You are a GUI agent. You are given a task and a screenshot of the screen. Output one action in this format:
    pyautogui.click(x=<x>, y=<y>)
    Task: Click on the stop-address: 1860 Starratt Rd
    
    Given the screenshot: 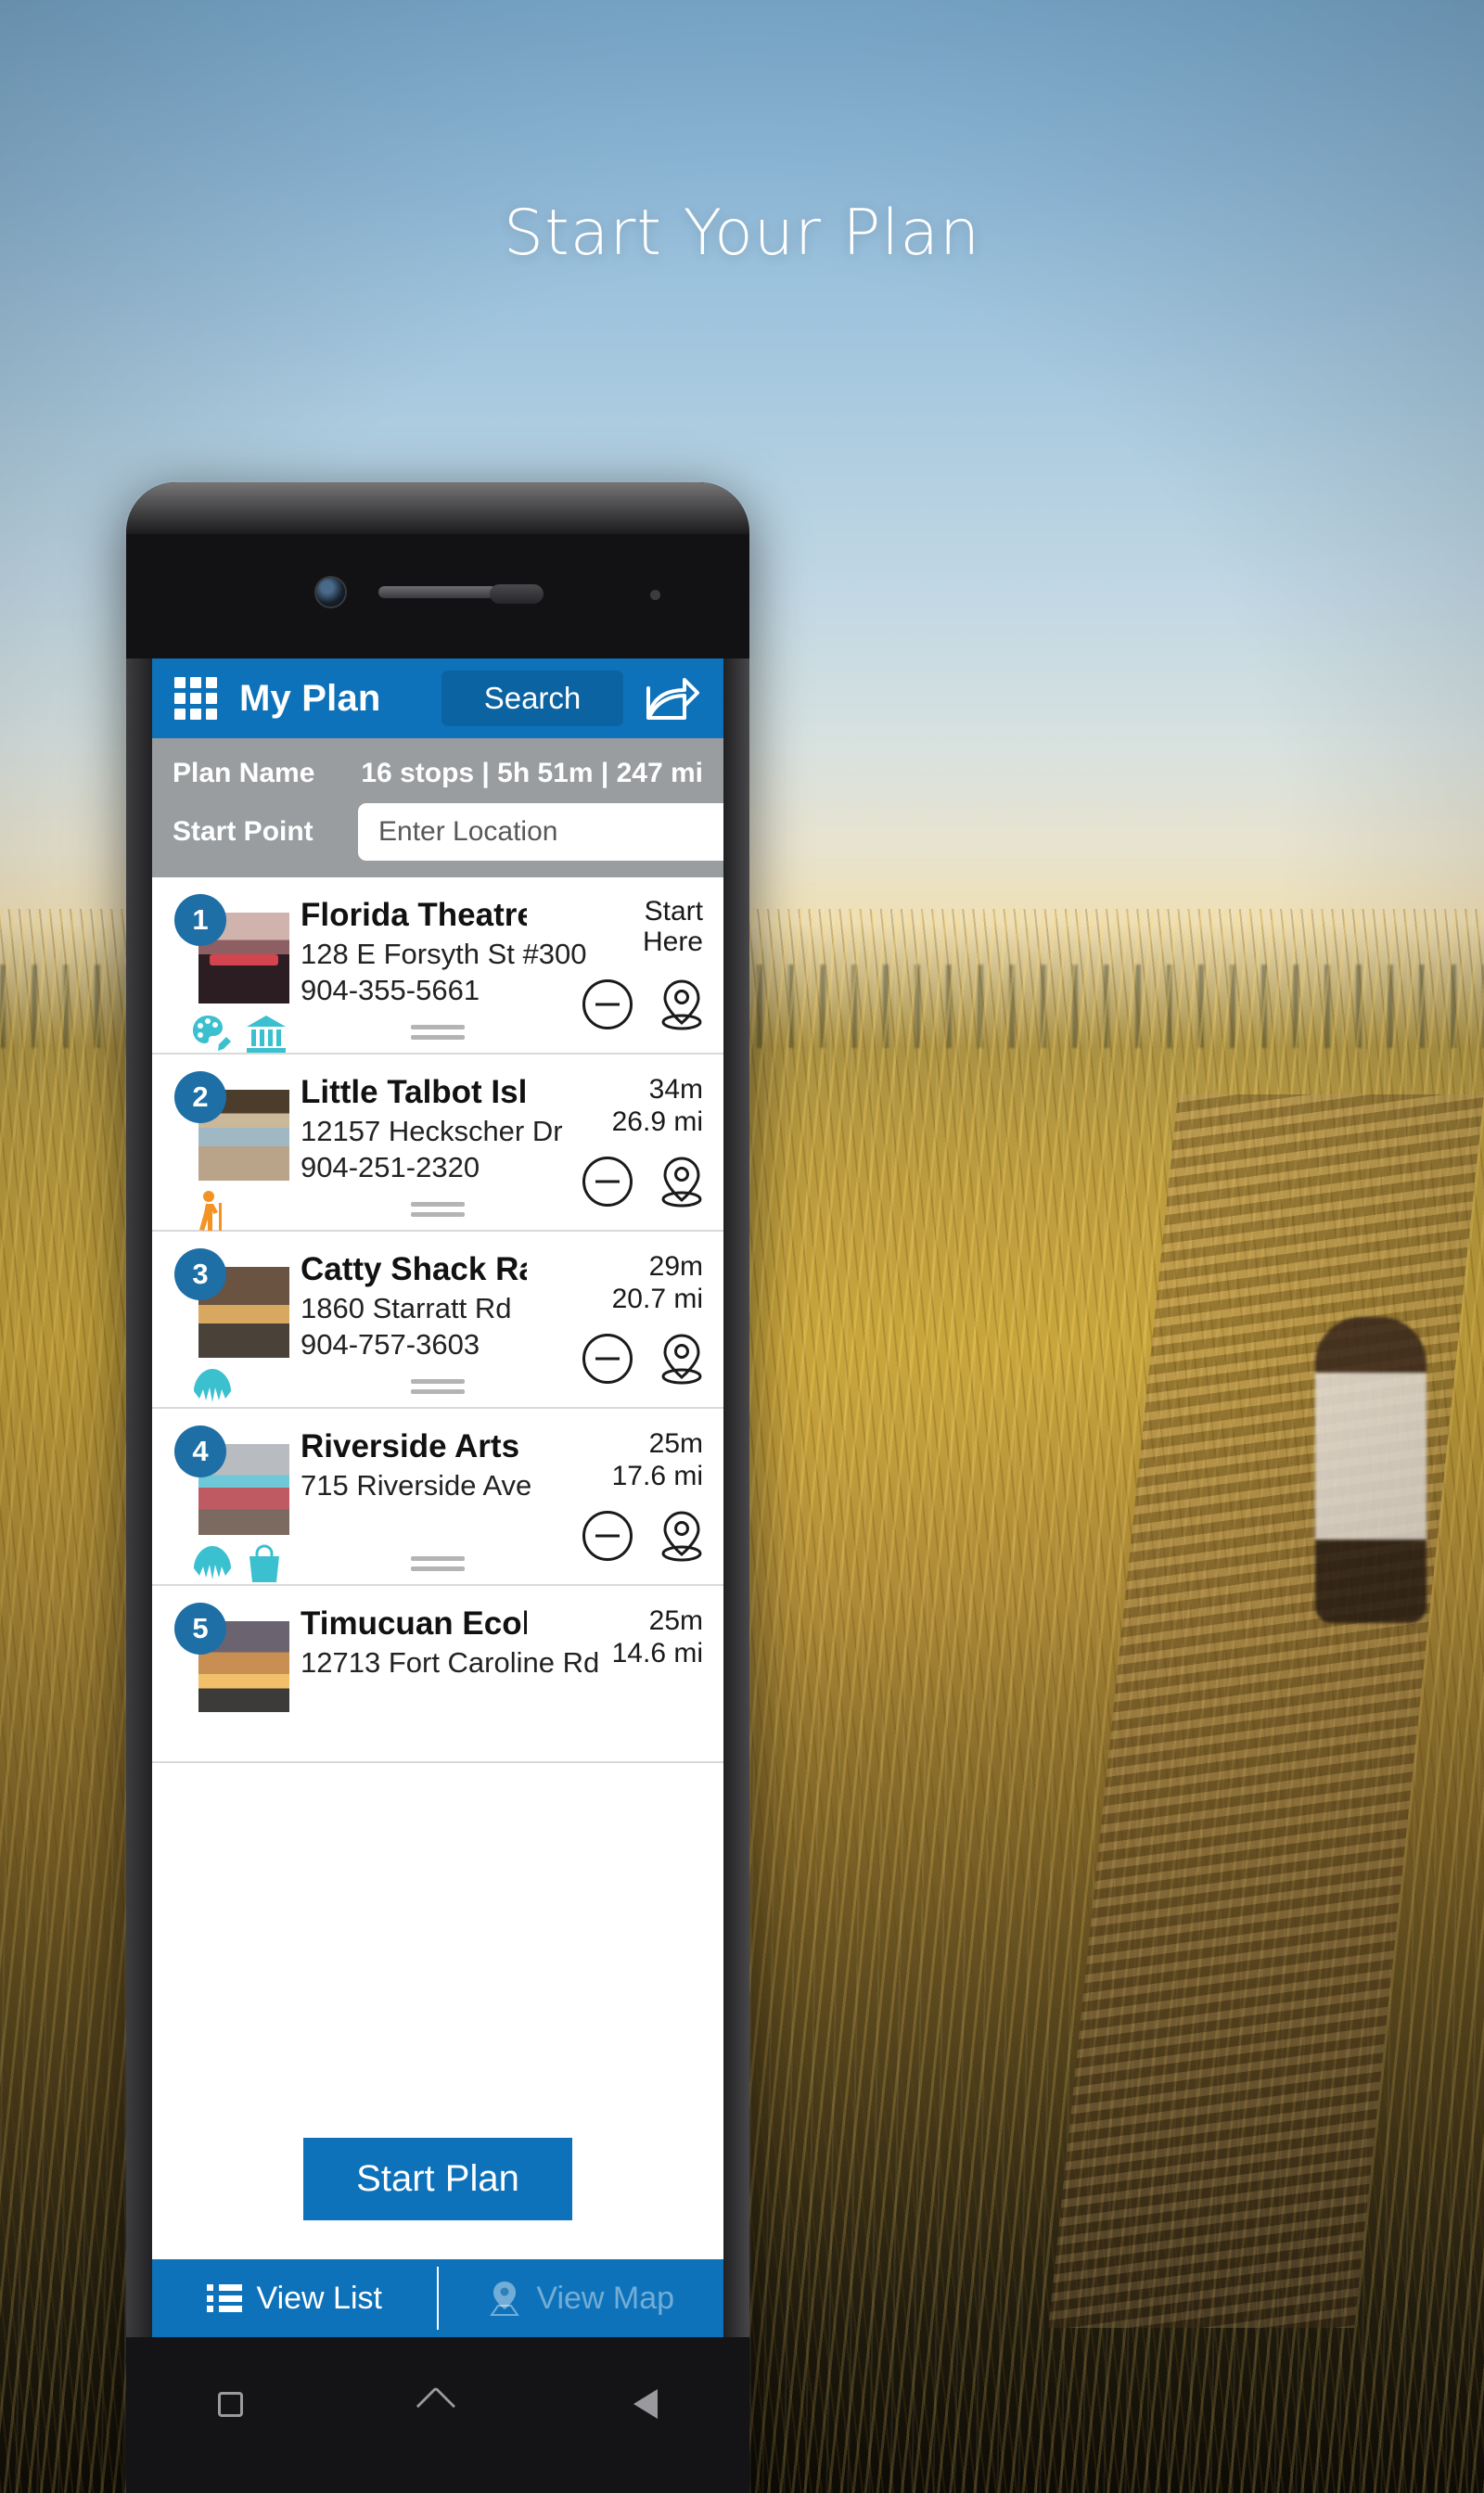 What is the action you would take?
    pyautogui.click(x=406, y=1308)
    